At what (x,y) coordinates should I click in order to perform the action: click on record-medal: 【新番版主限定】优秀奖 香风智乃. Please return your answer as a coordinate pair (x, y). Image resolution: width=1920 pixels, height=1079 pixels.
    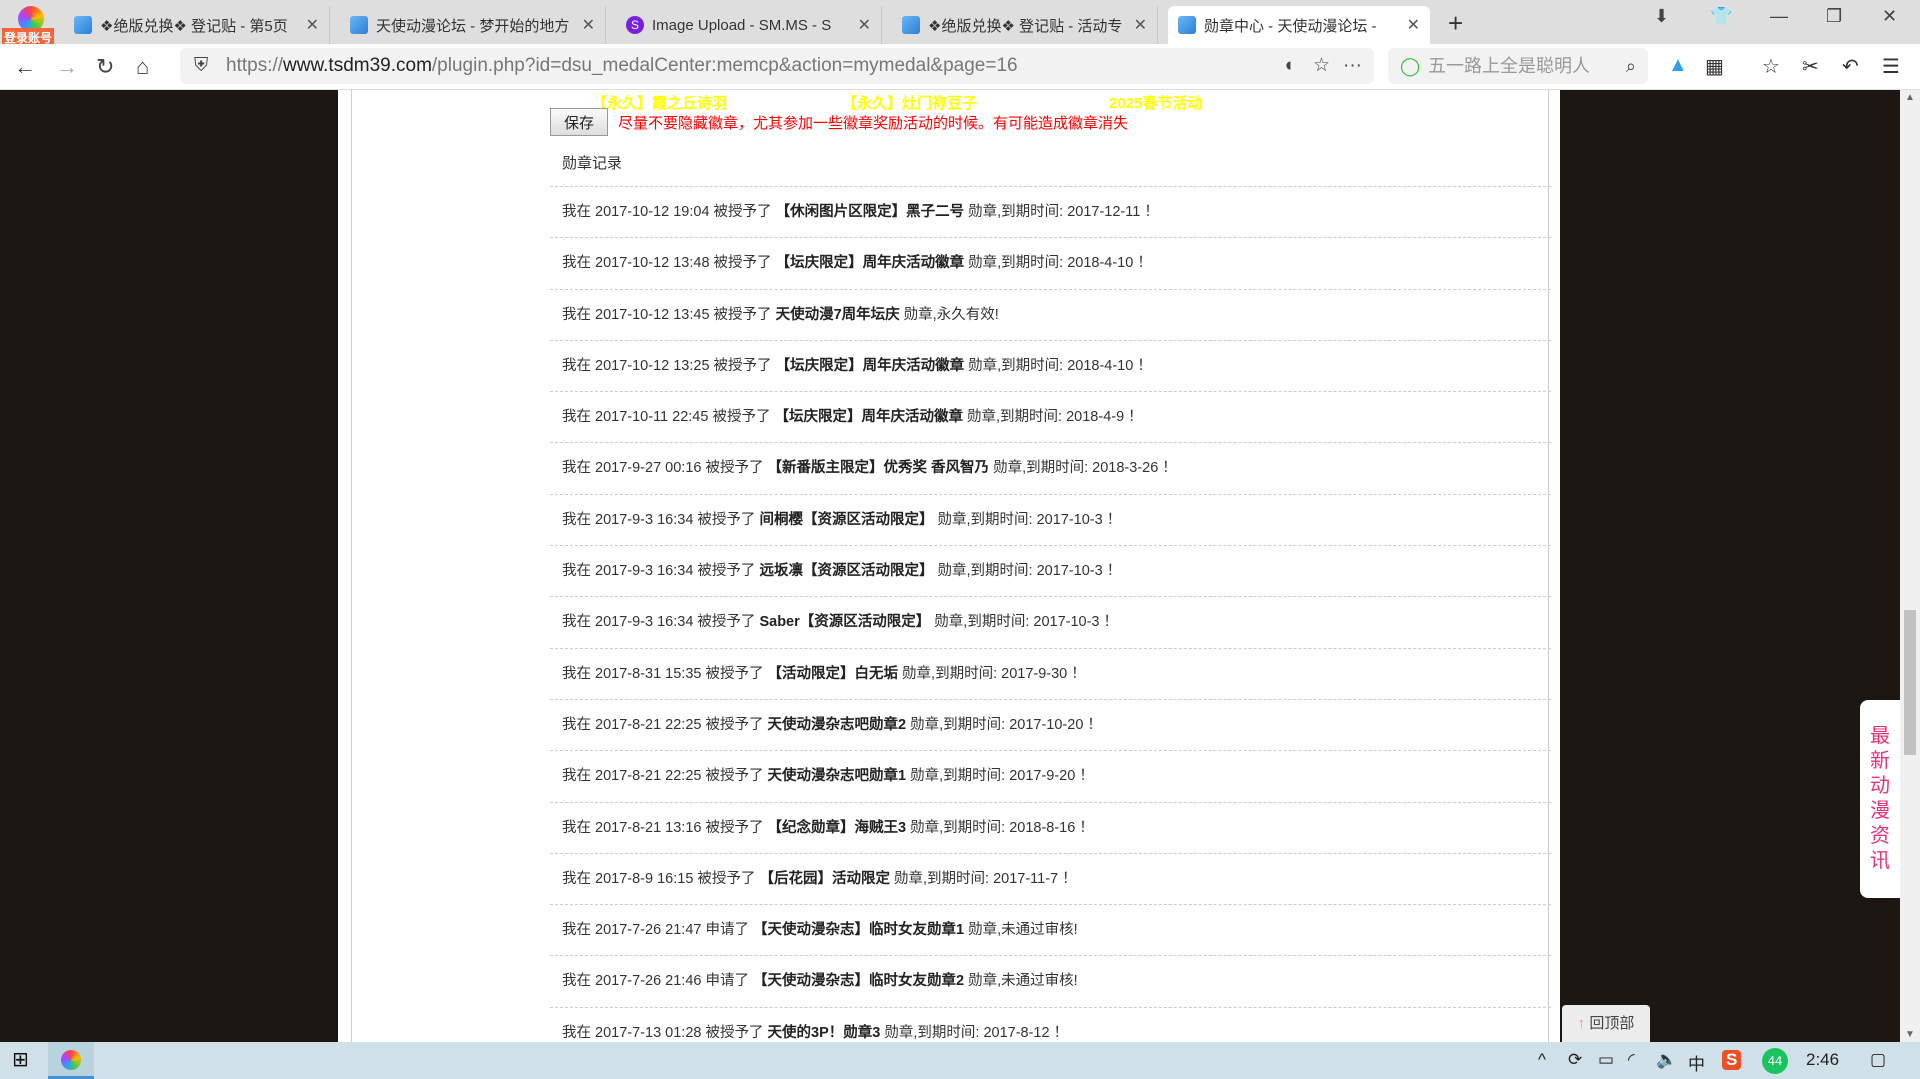
    Looking at the image, I should click on (878, 468).